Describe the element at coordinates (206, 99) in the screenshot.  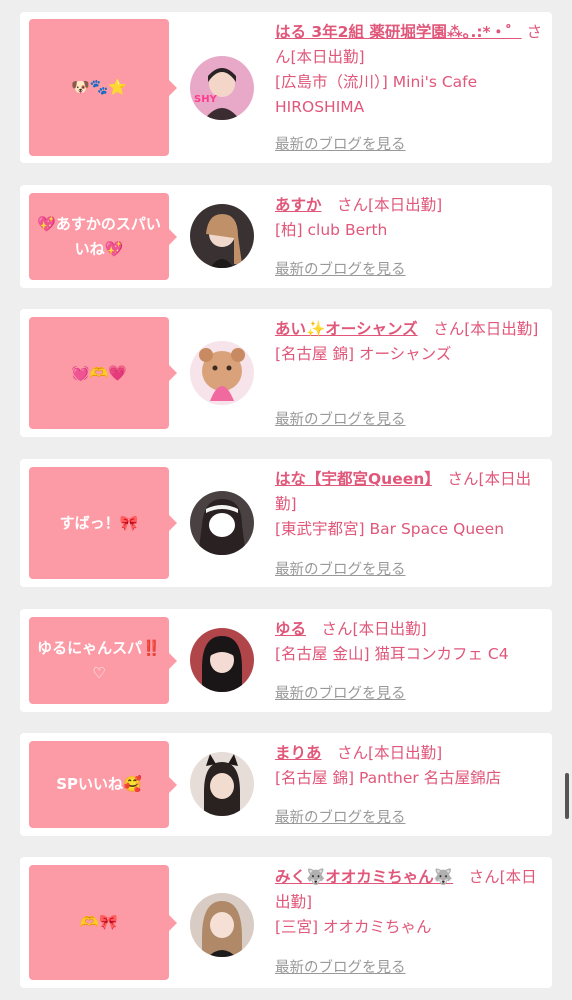
I see `svg-text: SHY` at that location.